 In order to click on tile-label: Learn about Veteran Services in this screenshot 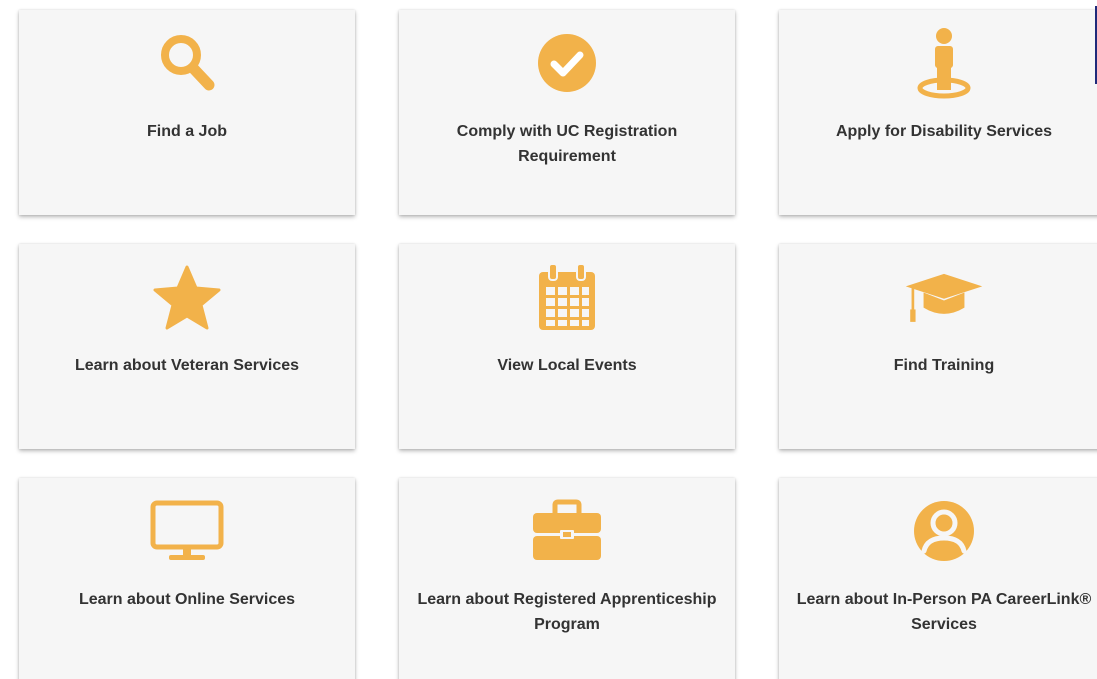, I will do `click(187, 365)`.